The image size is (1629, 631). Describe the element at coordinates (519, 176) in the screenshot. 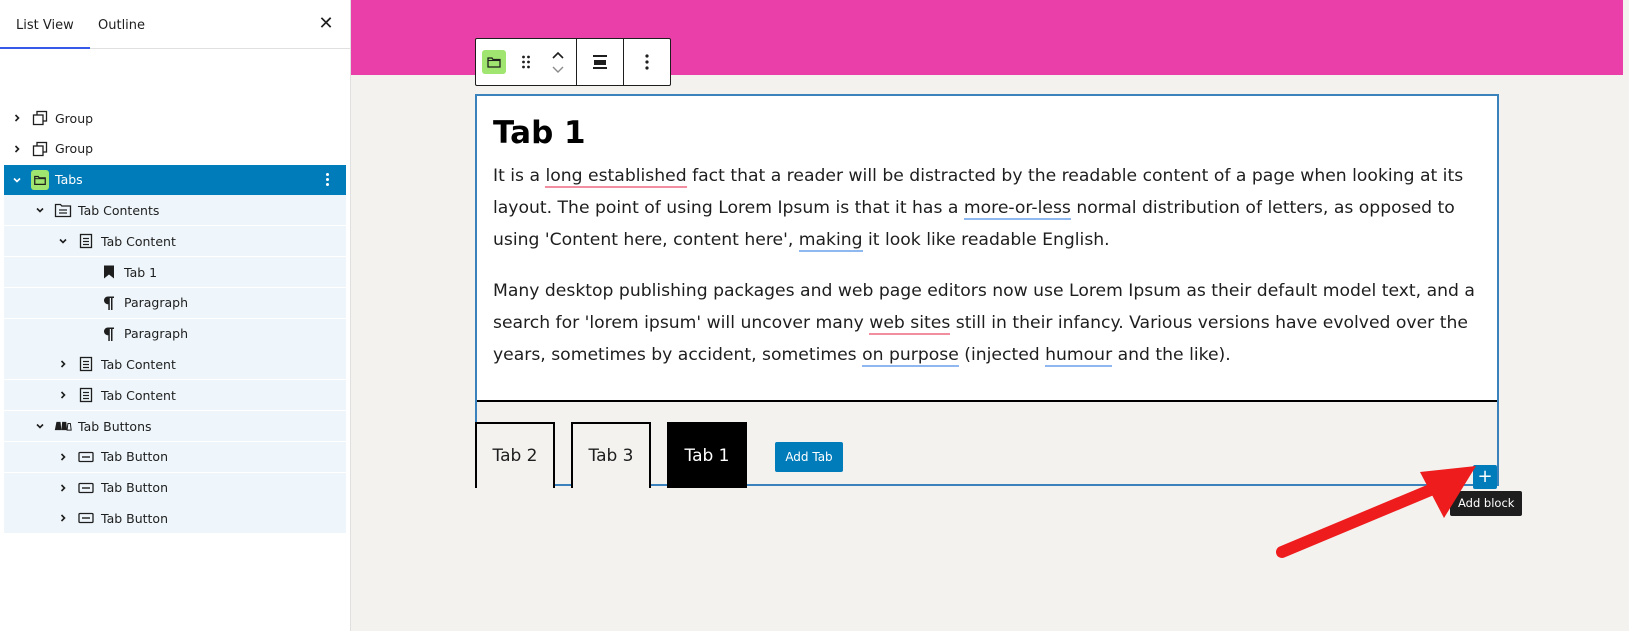

I see `text-run: It is a` at that location.